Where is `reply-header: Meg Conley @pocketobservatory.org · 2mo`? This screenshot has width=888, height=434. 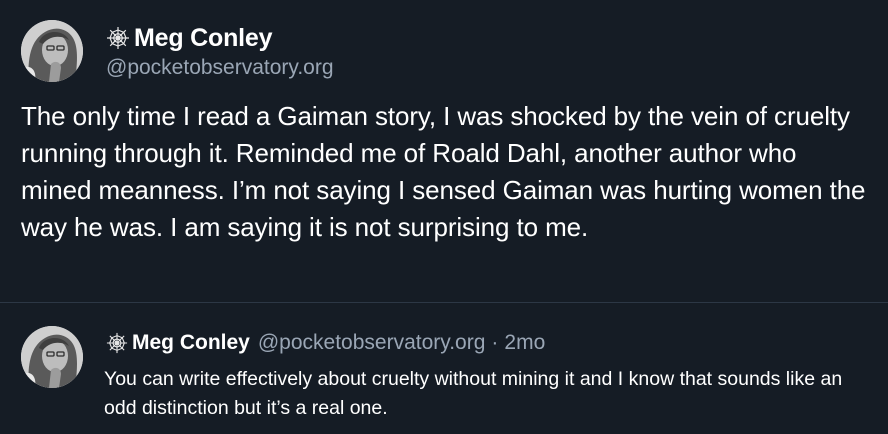
reply-header: Meg Conley @pocketobservatory.org · 2mo is located at coordinates (325, 343).